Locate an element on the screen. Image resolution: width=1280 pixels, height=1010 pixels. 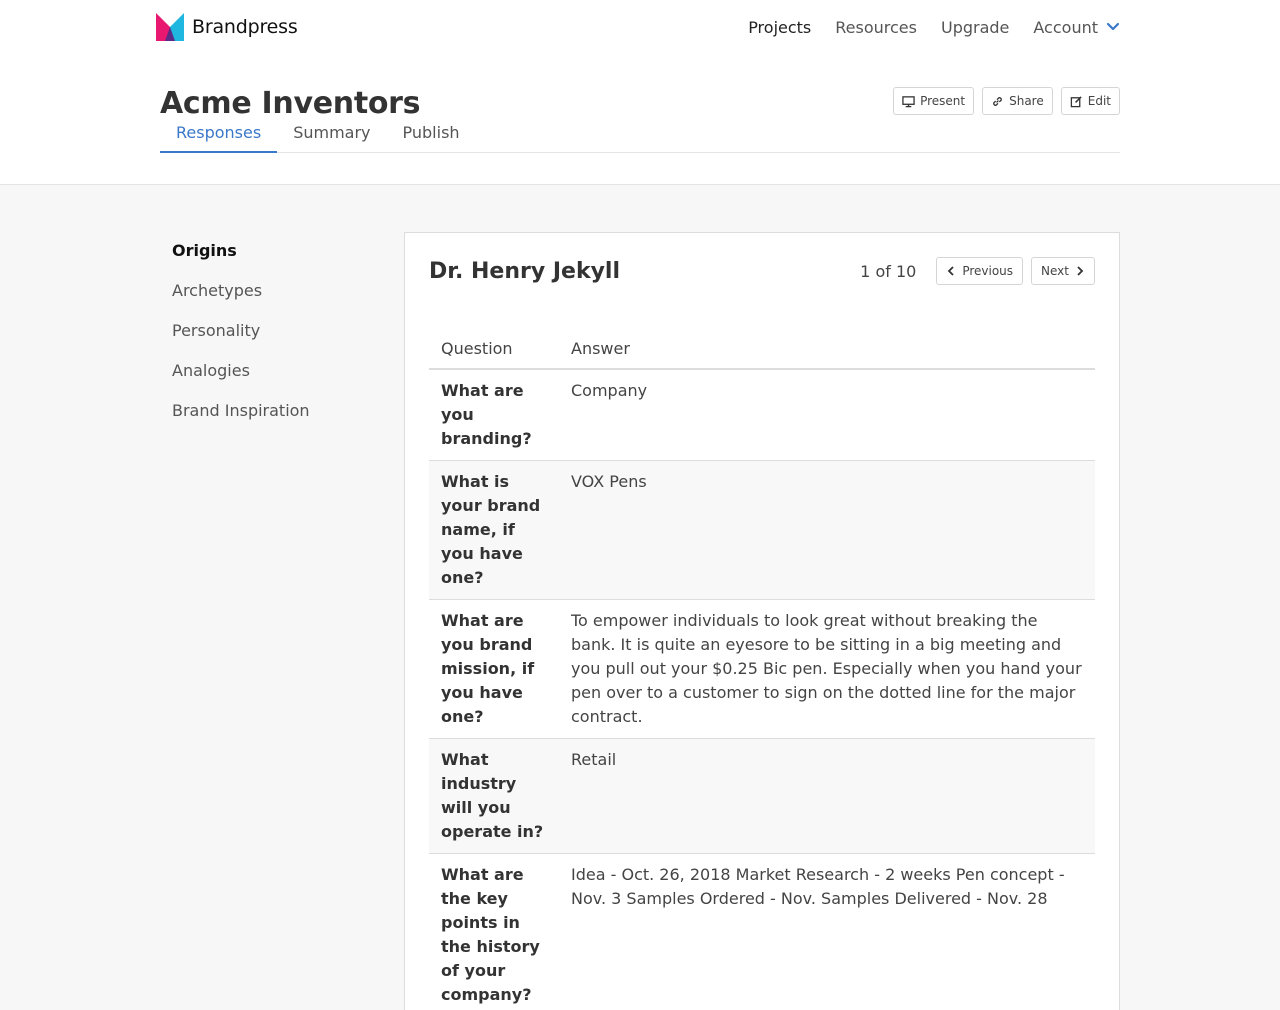
sidebar-item-origins: Origins is located at coordinates (288, 261).